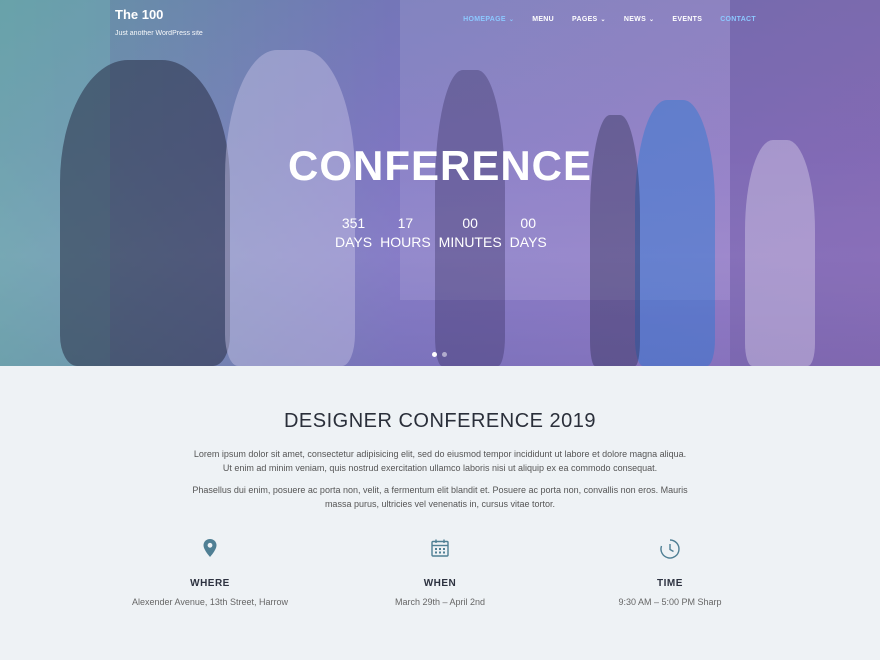  Describe the element at coordinates (210, 550) in the screenshot. I see `map-pin-icon` at that location.